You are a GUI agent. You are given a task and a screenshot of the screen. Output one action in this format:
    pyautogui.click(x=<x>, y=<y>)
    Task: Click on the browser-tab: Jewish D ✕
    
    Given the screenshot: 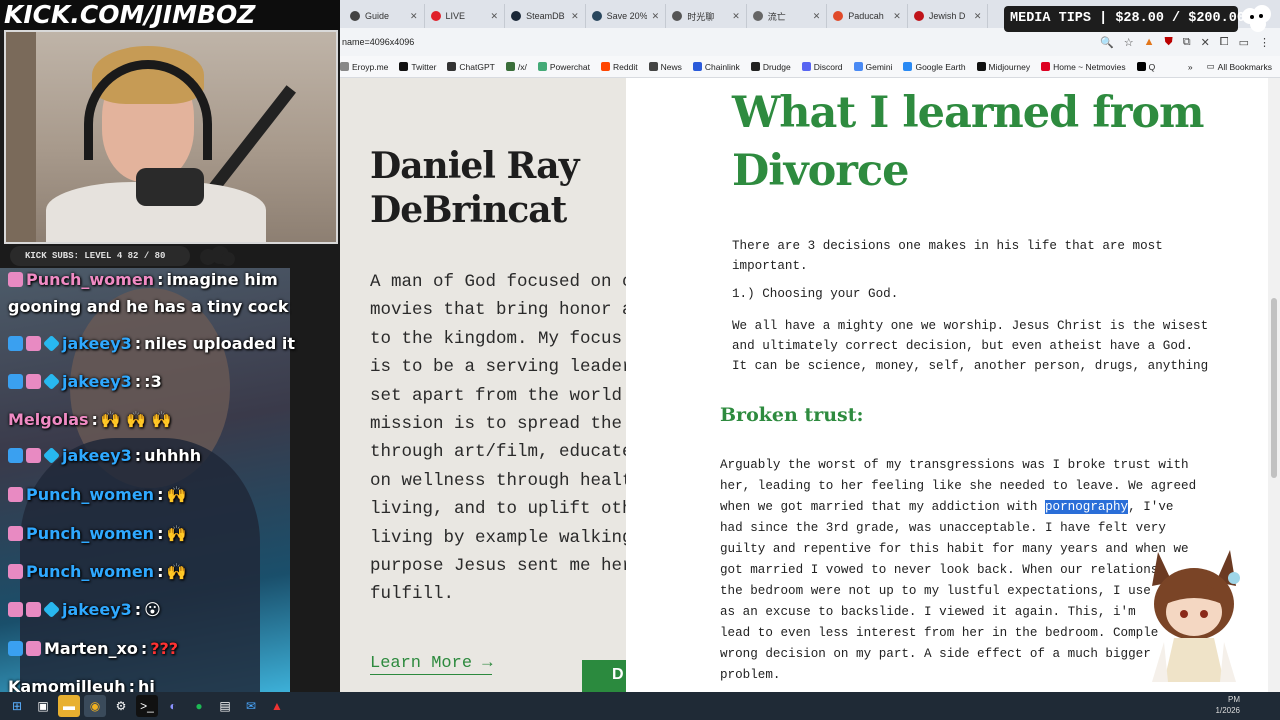 What is the action you would take?
    pyautogui.click(x=948, y=16)
    